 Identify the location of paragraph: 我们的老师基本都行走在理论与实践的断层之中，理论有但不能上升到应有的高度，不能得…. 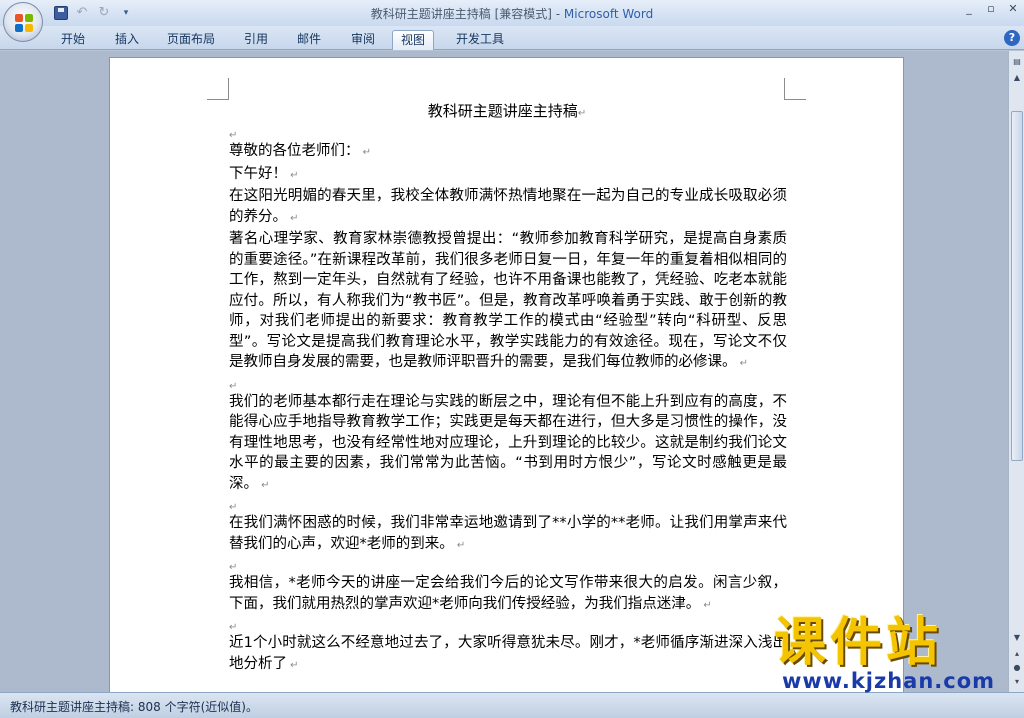
(508, 444).